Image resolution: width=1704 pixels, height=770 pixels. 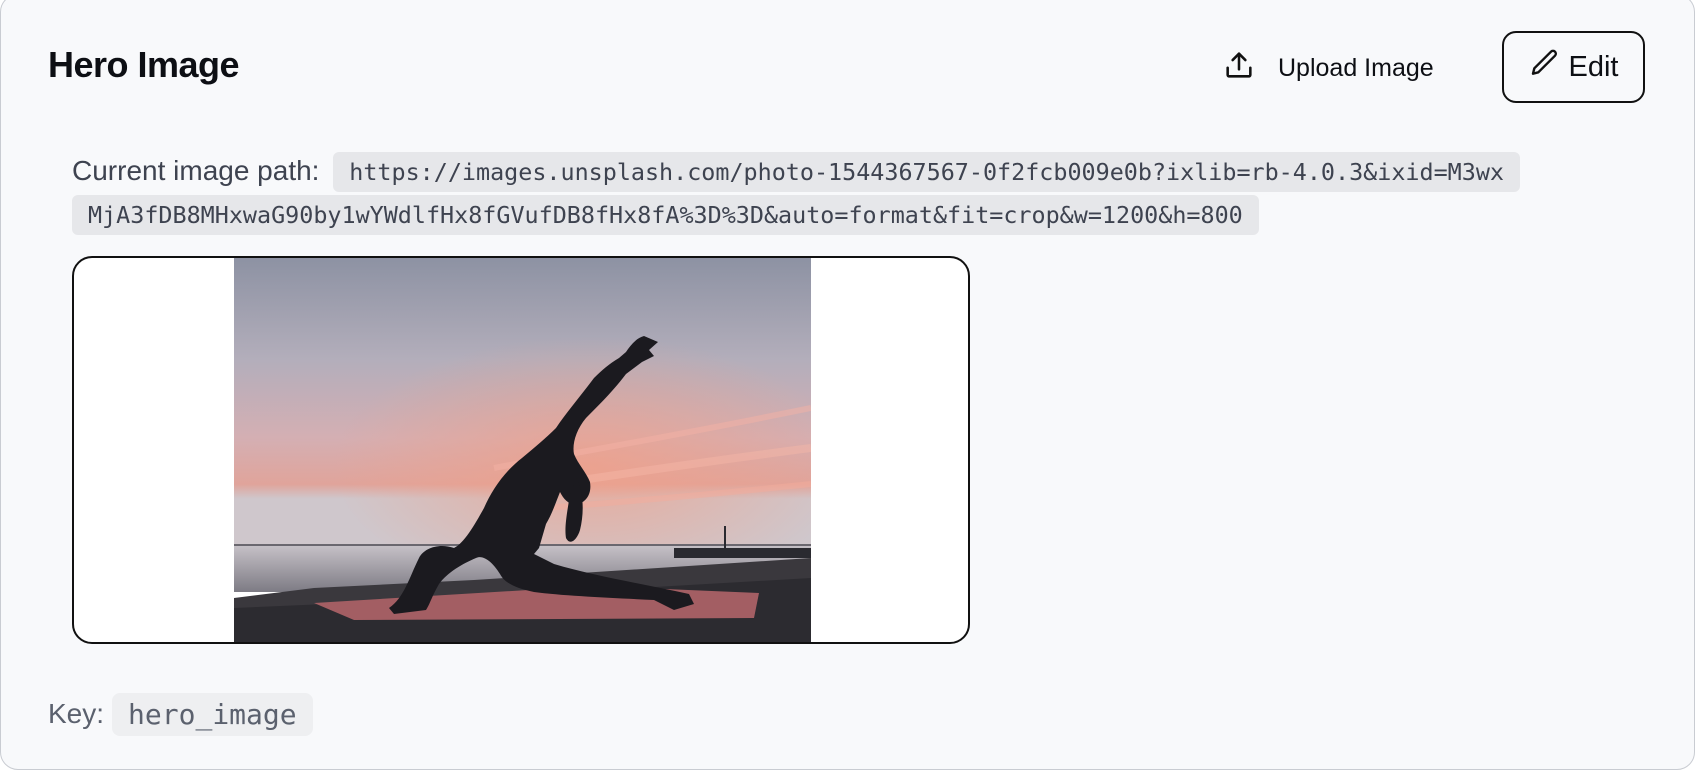 What do you see at coordinates (76, 713) in the screenshot?
I see `key-label: Key:` at bounding box center [76, 713].